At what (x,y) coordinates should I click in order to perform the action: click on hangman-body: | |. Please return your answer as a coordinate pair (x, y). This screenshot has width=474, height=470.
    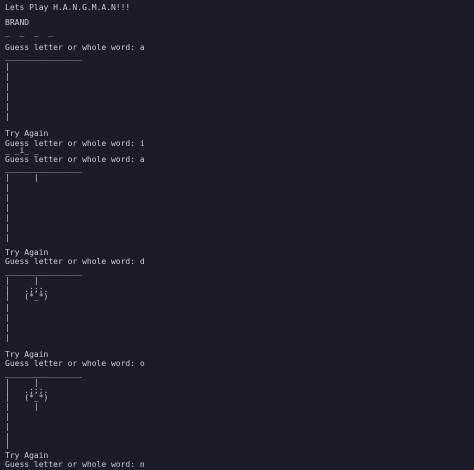
    Looking at the image, I should click on (22, 406).